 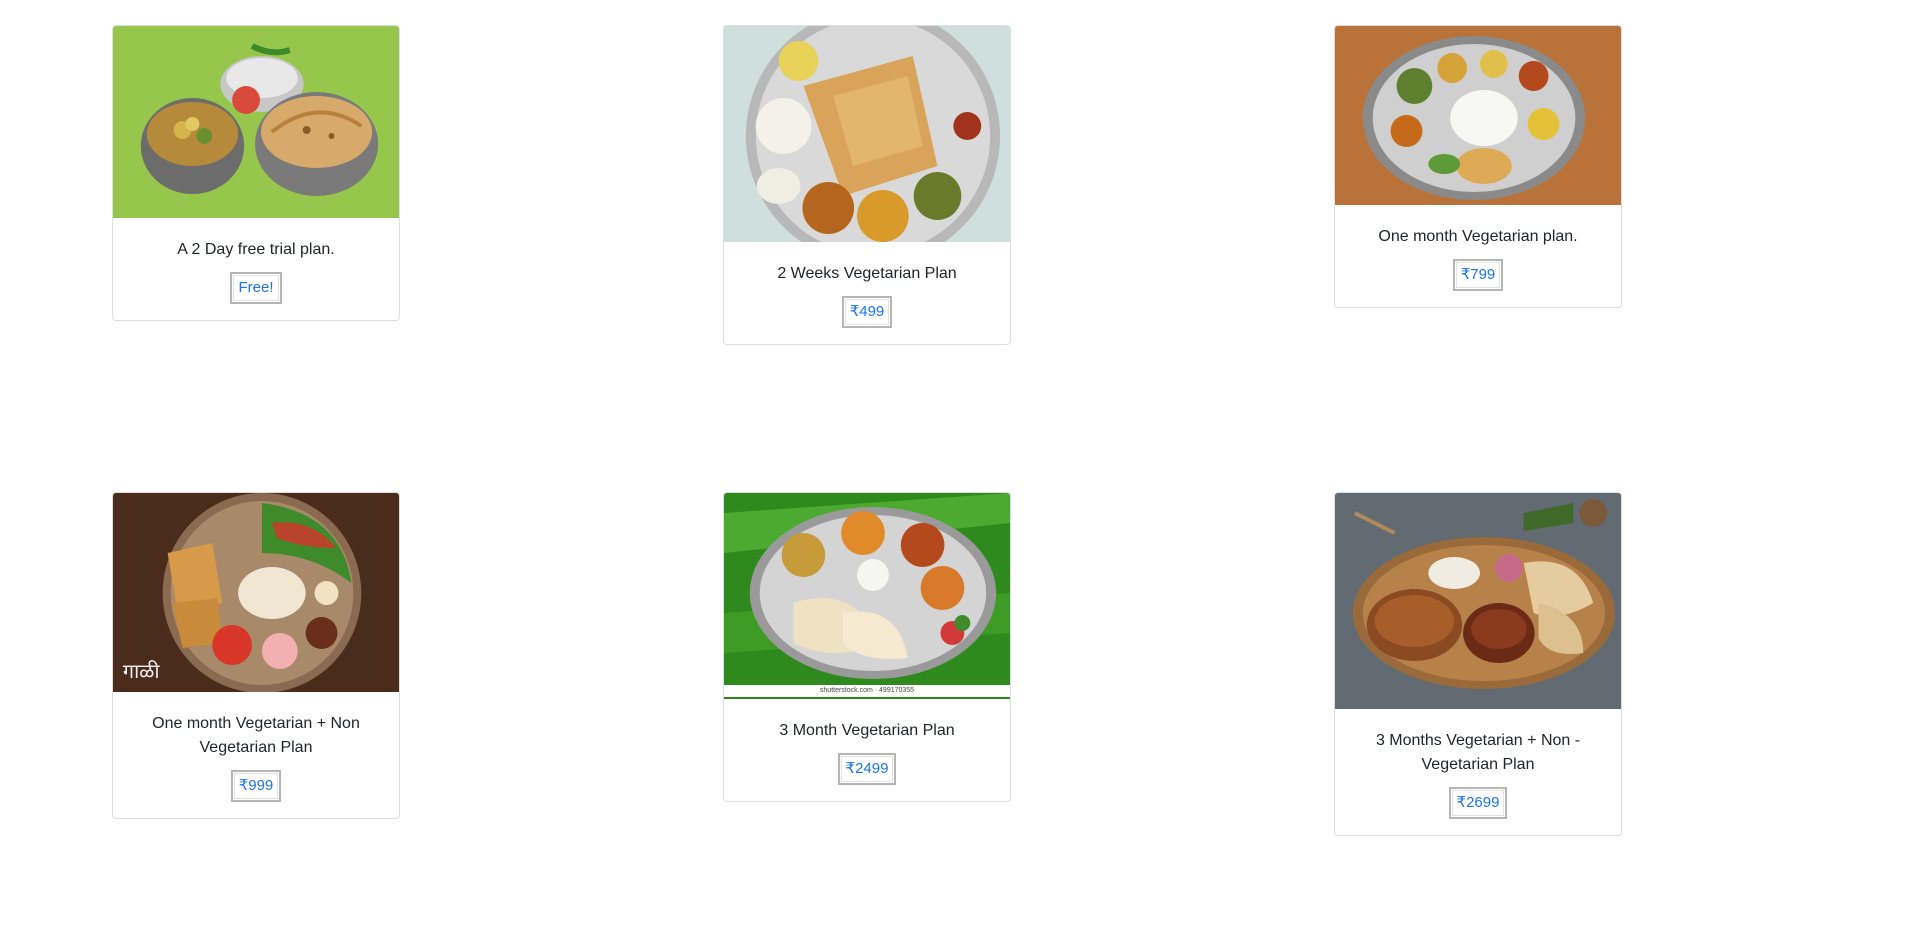 I want to click on plan-card: A 2 Day free trial plan. Free!, so click(x=256, y=173).